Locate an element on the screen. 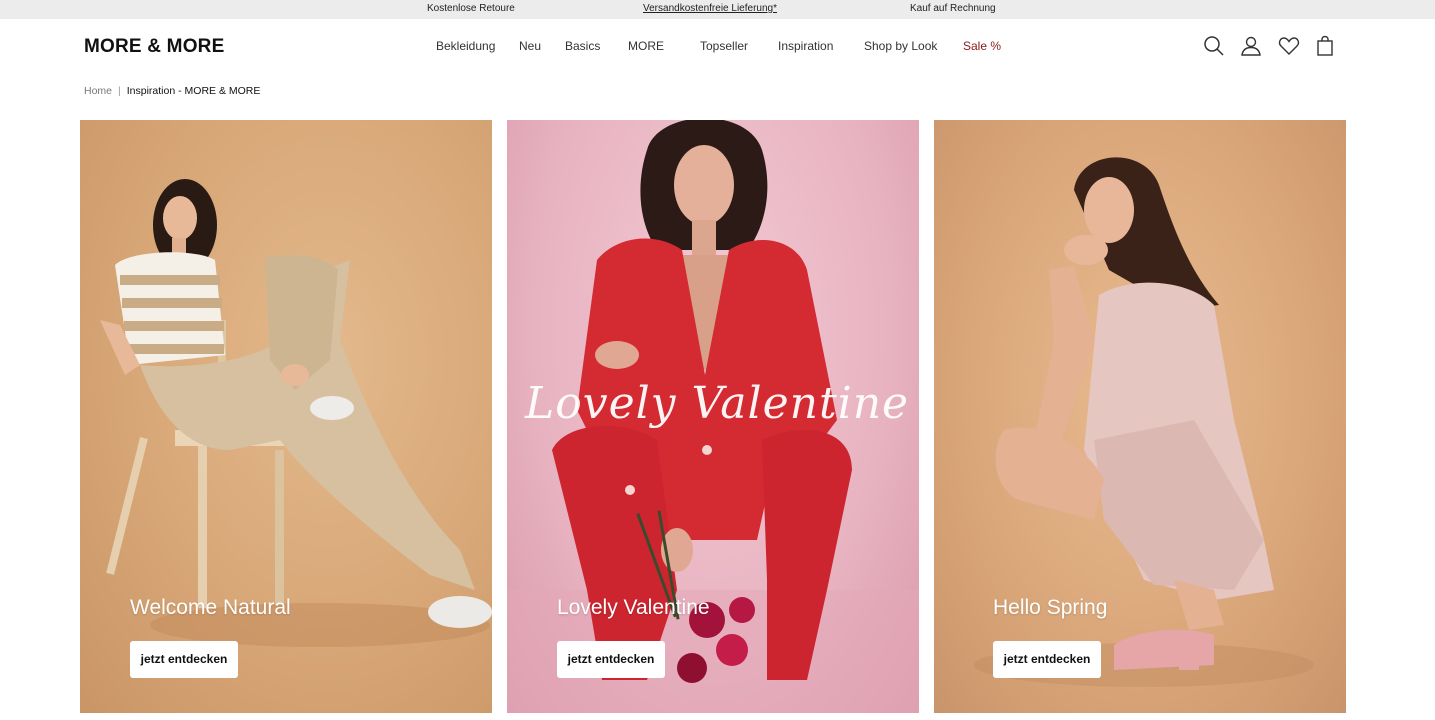 The width and height of the screenshot is (1435, 720). nav-sale: Sale % is located at coordinates (982, 46).